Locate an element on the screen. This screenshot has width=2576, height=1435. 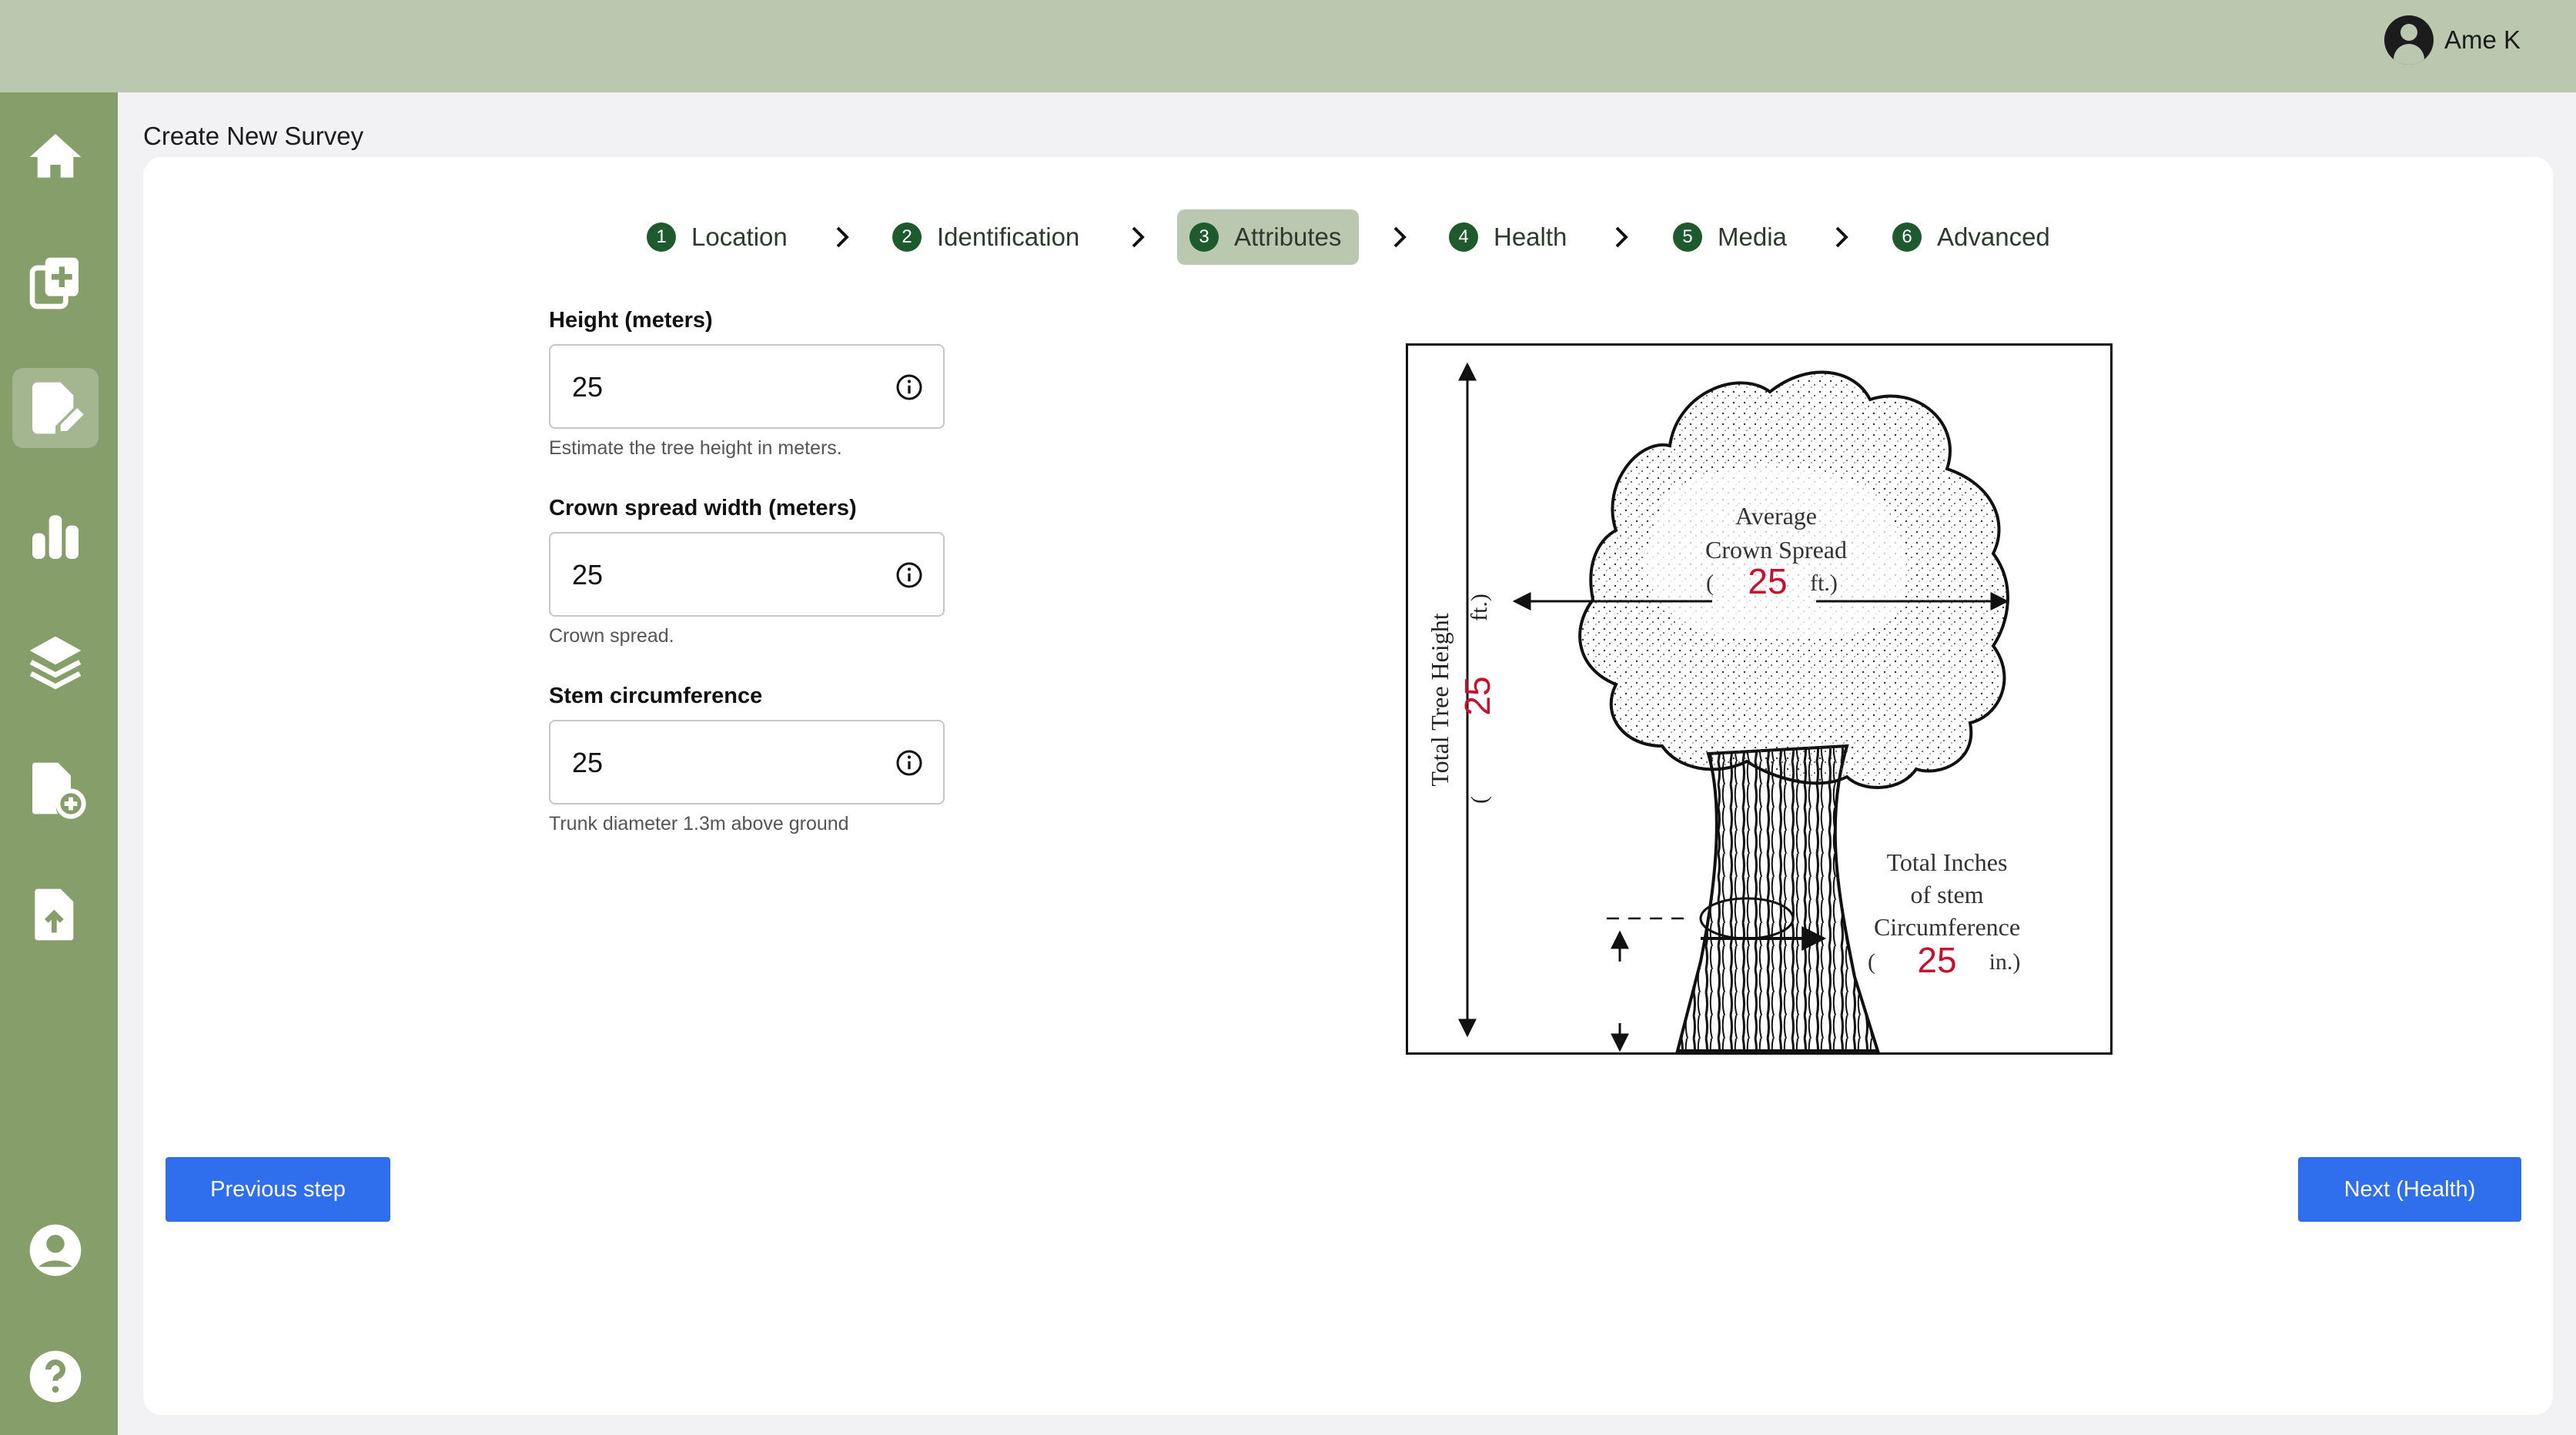
sidebar-item-profile is located at coordinates (56, 1250).